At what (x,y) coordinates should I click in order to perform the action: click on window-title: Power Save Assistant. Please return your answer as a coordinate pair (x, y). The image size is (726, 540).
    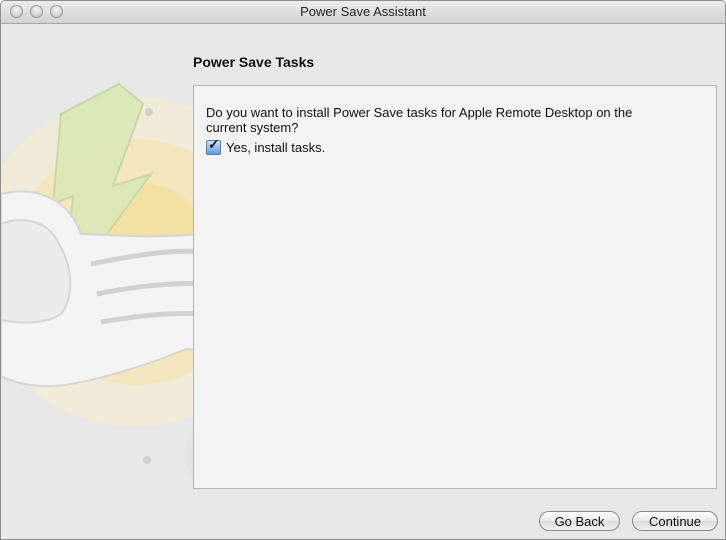
    Looking at the image, I should click on (363, 11).